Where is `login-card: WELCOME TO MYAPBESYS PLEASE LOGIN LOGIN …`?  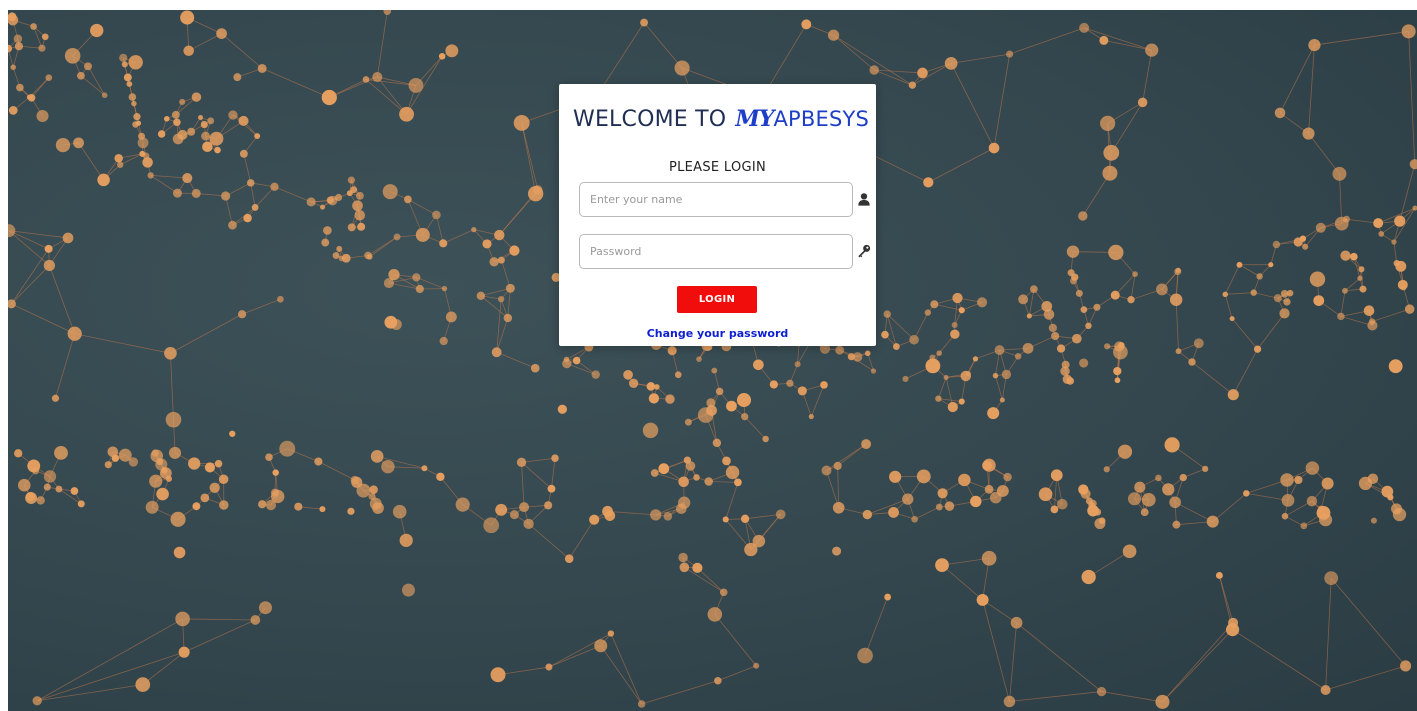
login-card: WELCOME TO MYAPBESYS PLEASE LOGIN LOGIN … is located at coordinates (717, 215).